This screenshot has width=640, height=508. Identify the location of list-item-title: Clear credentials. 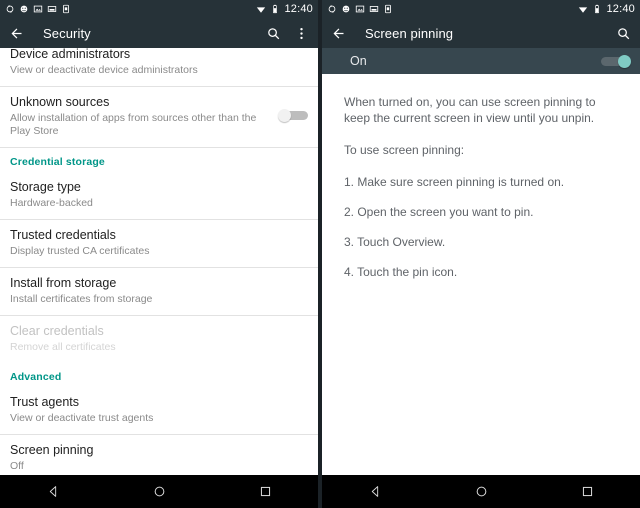
(57, 331).